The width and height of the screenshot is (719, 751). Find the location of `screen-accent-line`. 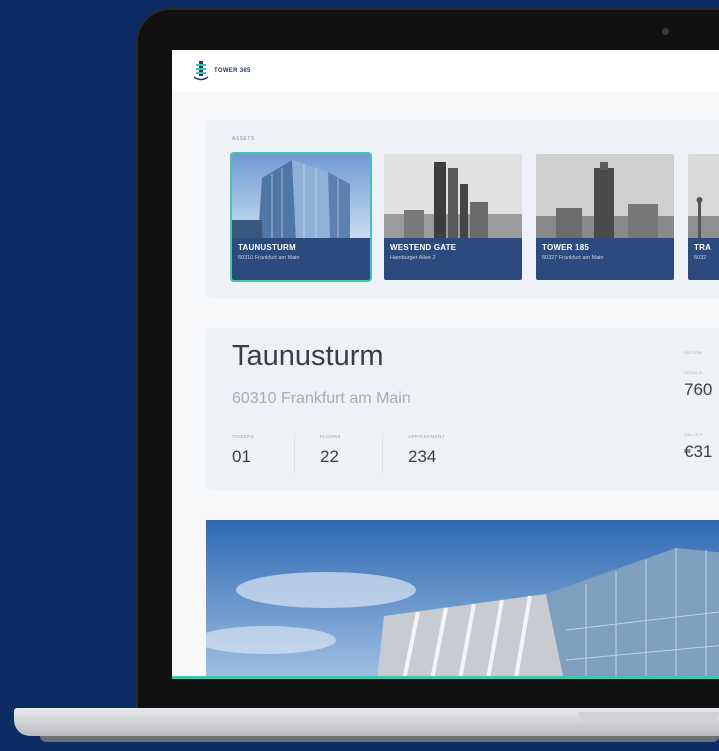

screen-accent-line is located at coordinates (445, 677).